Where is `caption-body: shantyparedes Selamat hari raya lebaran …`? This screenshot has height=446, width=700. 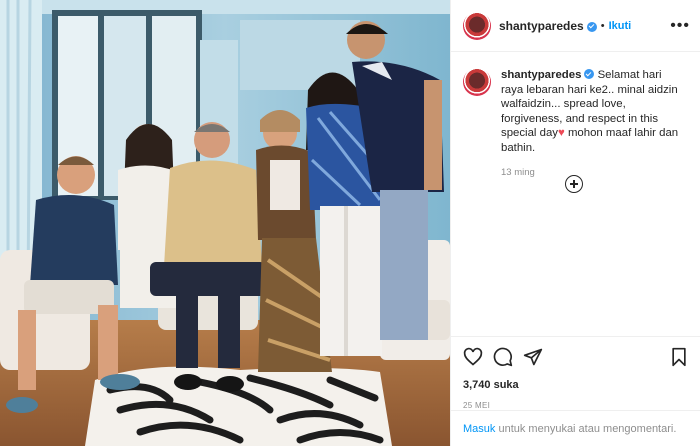 caption-body: shantyparedes Selamat hari raya lebaran … is located at coordinates (593, 111).